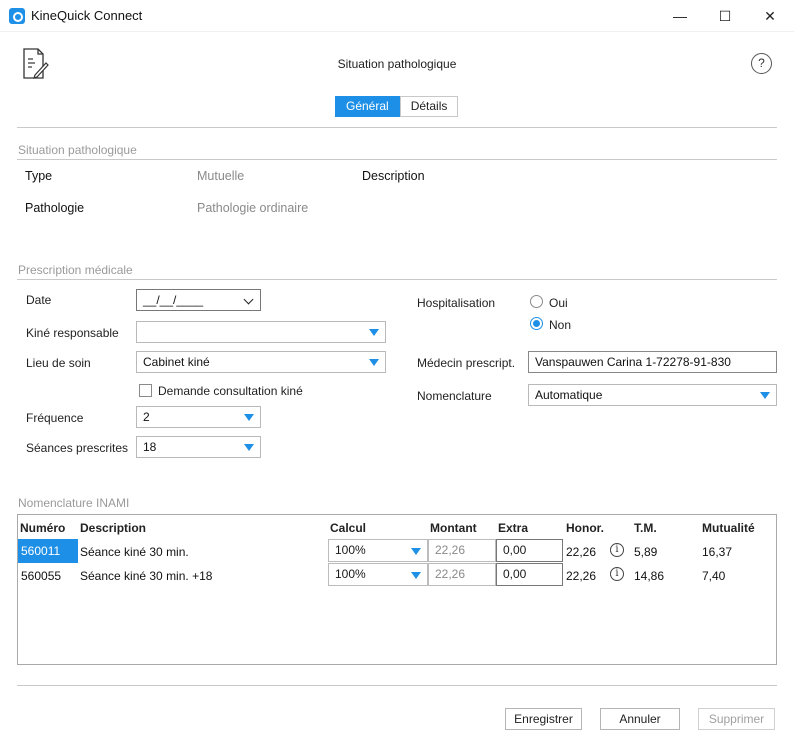 The height and width of the screenshot is (742, 794). I want to click on page-title: Situation pathologique, so click(397, 64).